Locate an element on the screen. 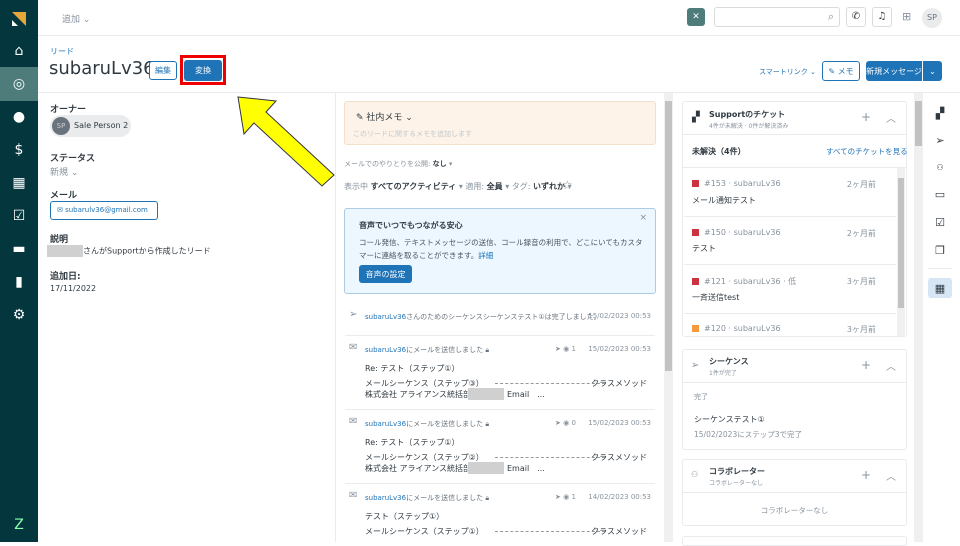  documents-icon: ❐ is located at coordinates (940, 250).